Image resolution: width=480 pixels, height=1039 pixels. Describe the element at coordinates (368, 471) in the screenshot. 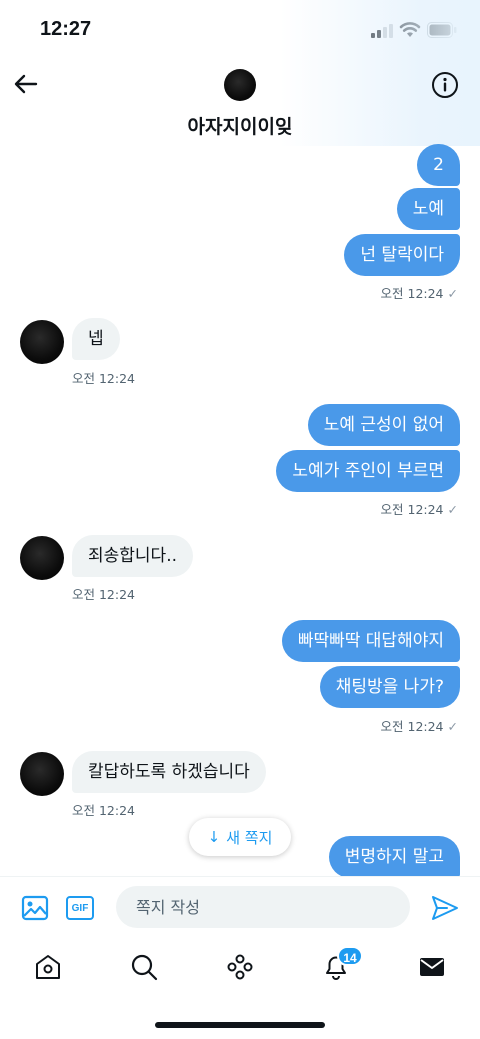

I see `sent-message: 노예가 주인이 부르면` at that location.